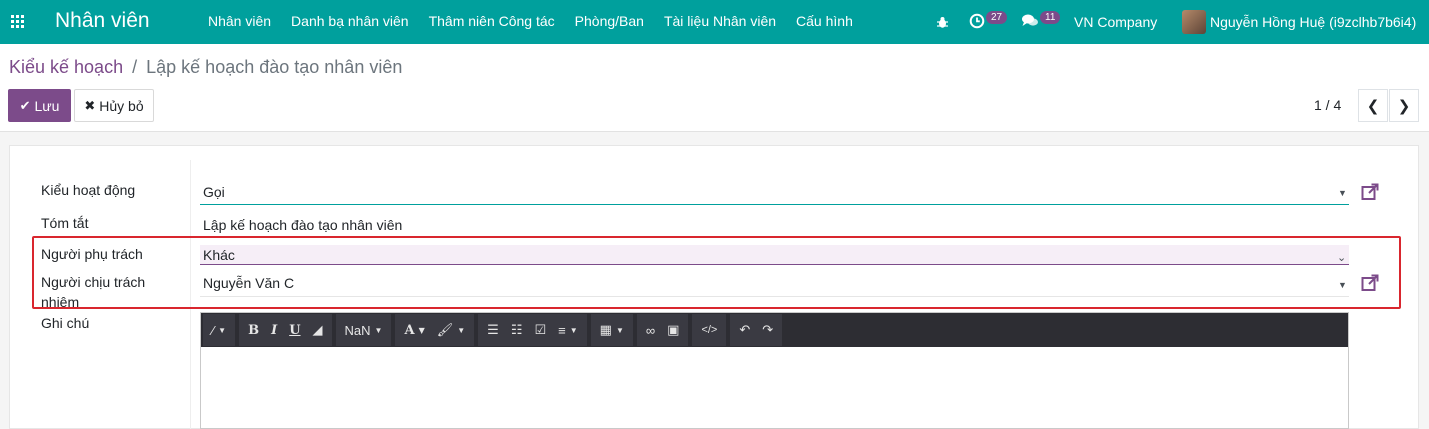 Image resolution: width=1429 pixels, height=429 pixels. I want to click on font-color-icon: A ▼, so click(414, 330).